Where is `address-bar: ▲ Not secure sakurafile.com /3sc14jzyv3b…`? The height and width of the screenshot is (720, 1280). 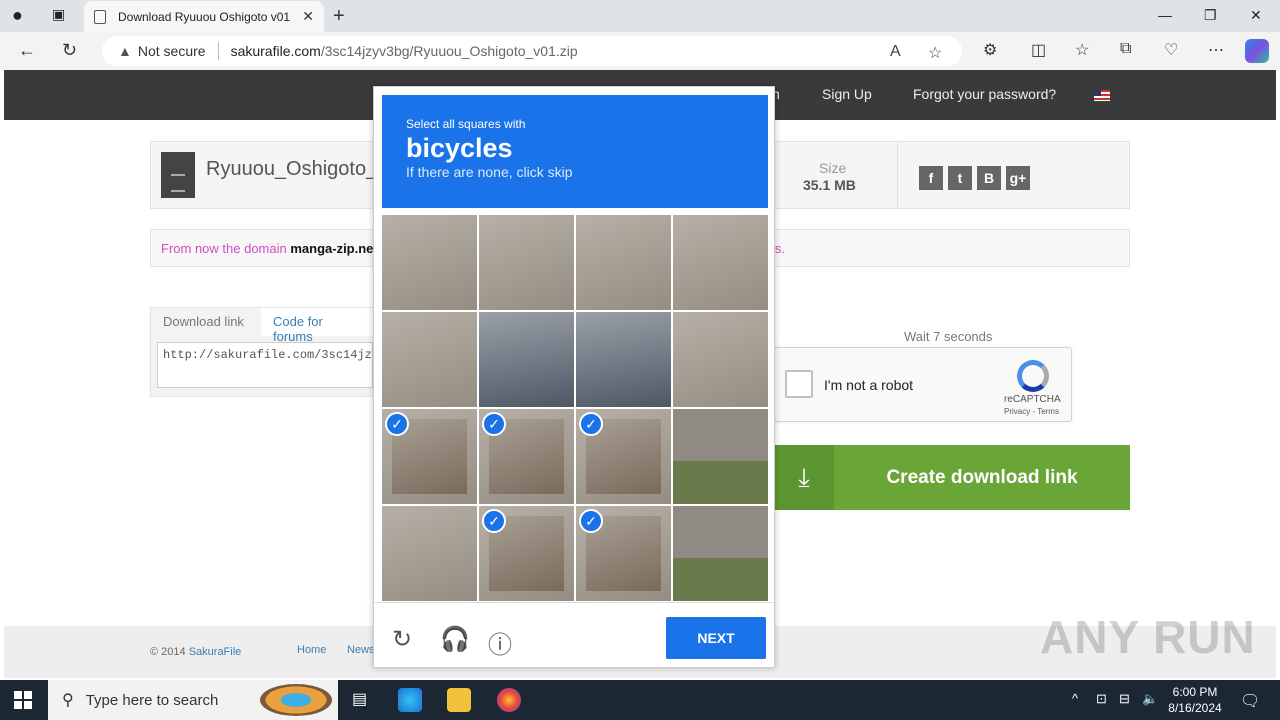 address-bar: ▲ Not secure sakurafile.com /3sc14jzyv3b… is located at coordinates (532, 51).